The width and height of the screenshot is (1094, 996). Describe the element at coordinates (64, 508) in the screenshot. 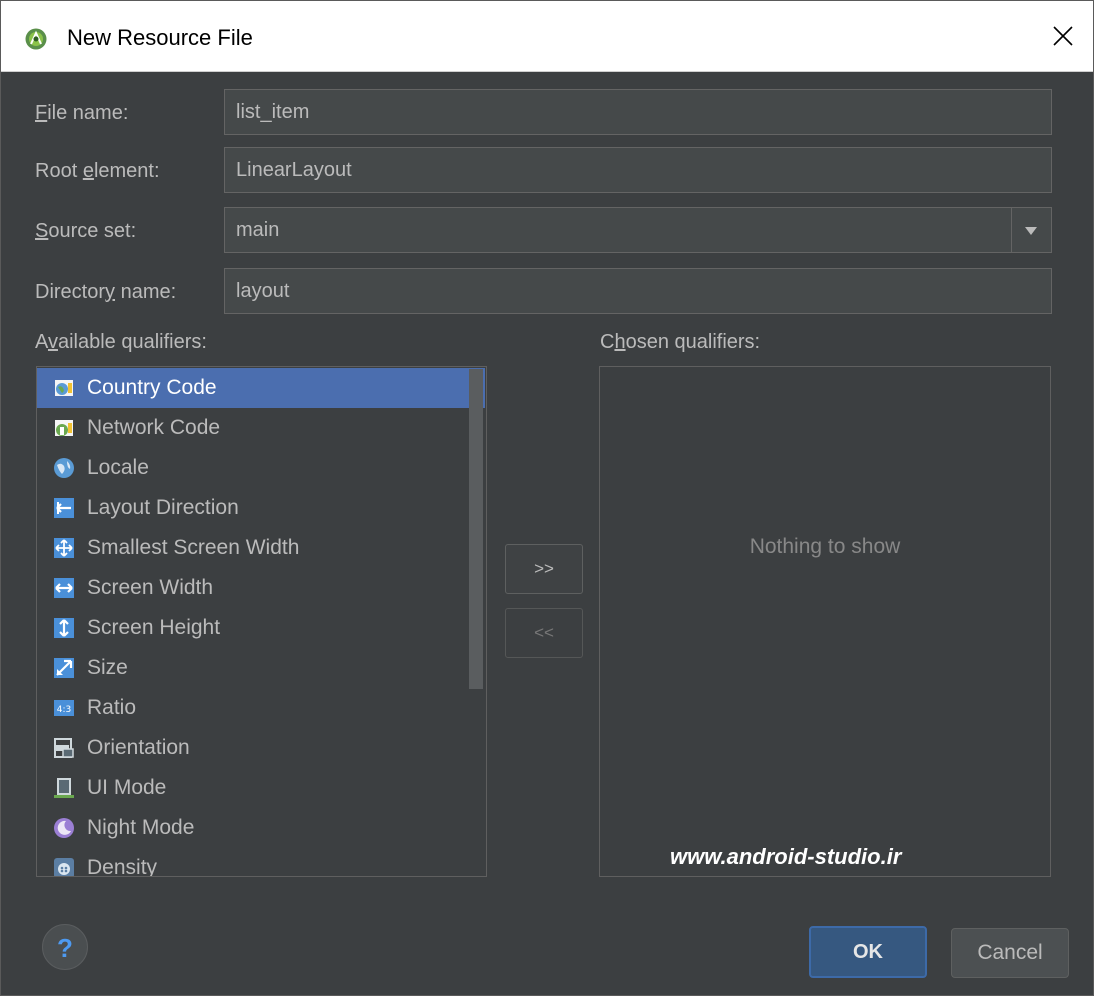

I see `layout-direction-icon` at that location.